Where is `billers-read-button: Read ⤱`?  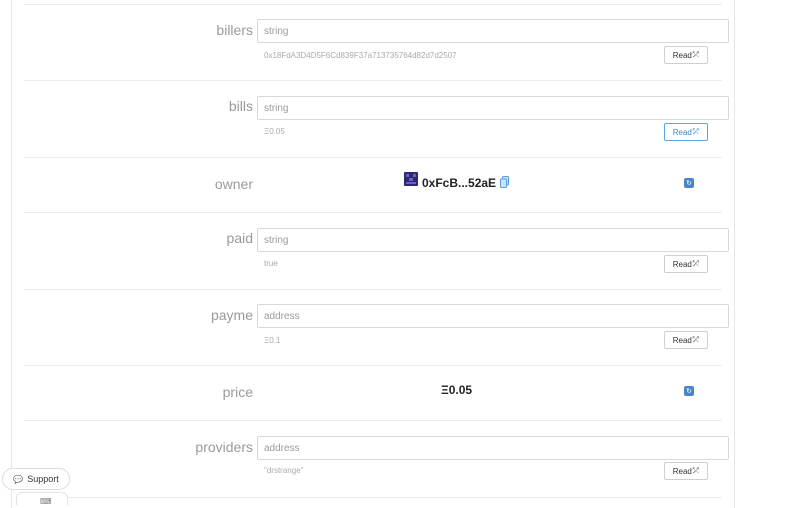 billers-read-button: Read ⤱ is located at coordinates (686, 55).